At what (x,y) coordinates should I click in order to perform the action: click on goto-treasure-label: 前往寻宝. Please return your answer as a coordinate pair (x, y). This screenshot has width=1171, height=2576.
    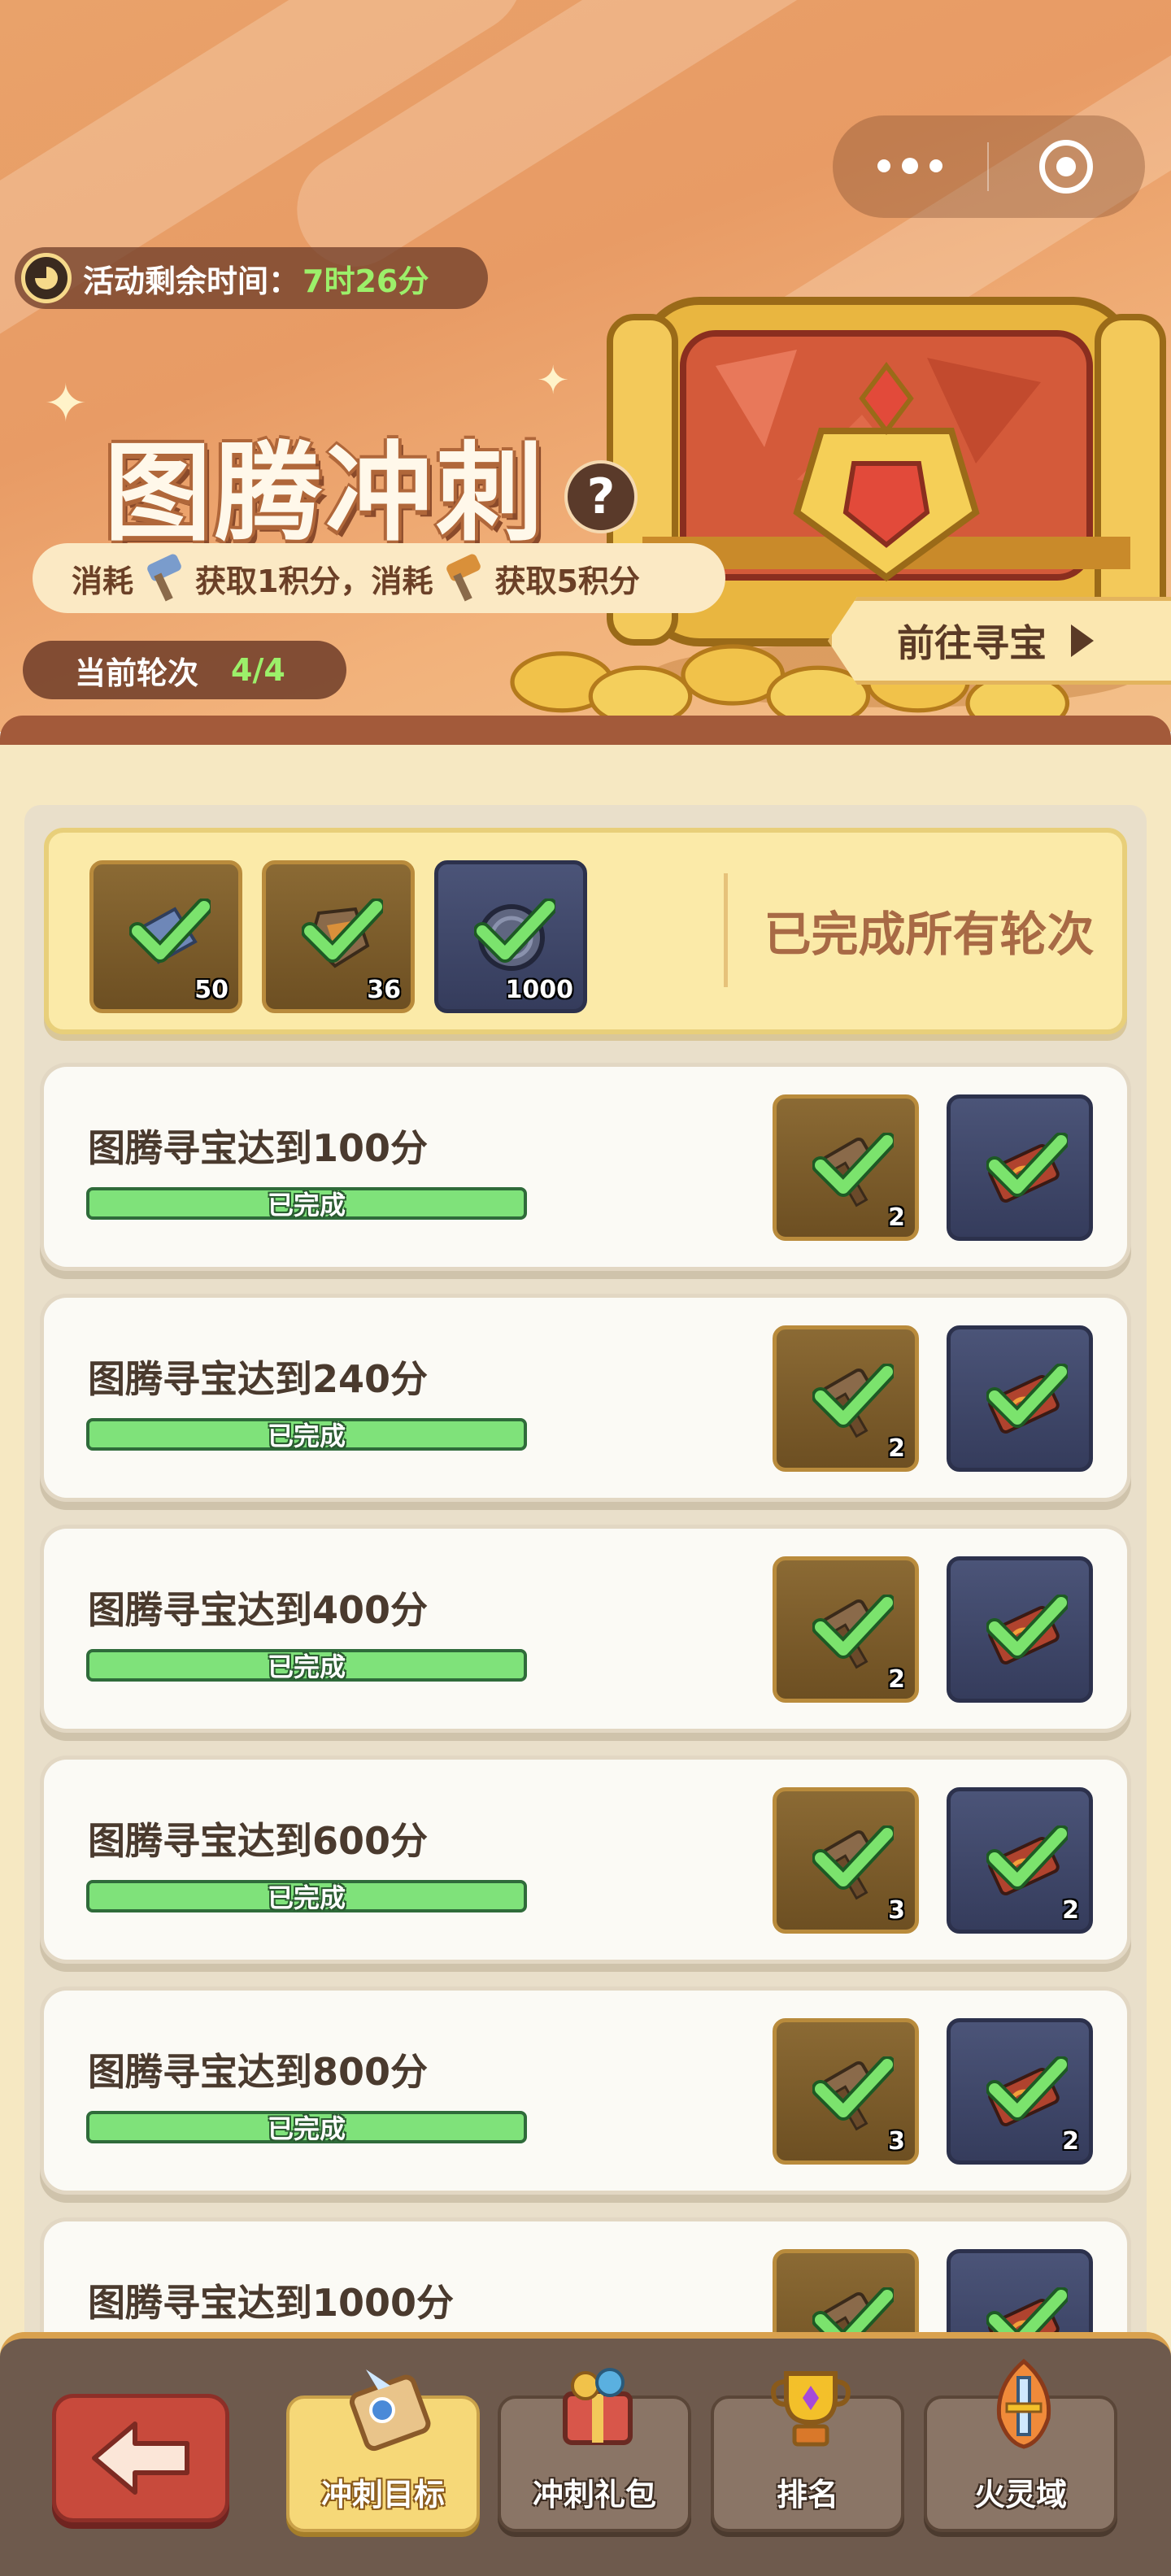
    Looking at the image, I should click on (972, 643).